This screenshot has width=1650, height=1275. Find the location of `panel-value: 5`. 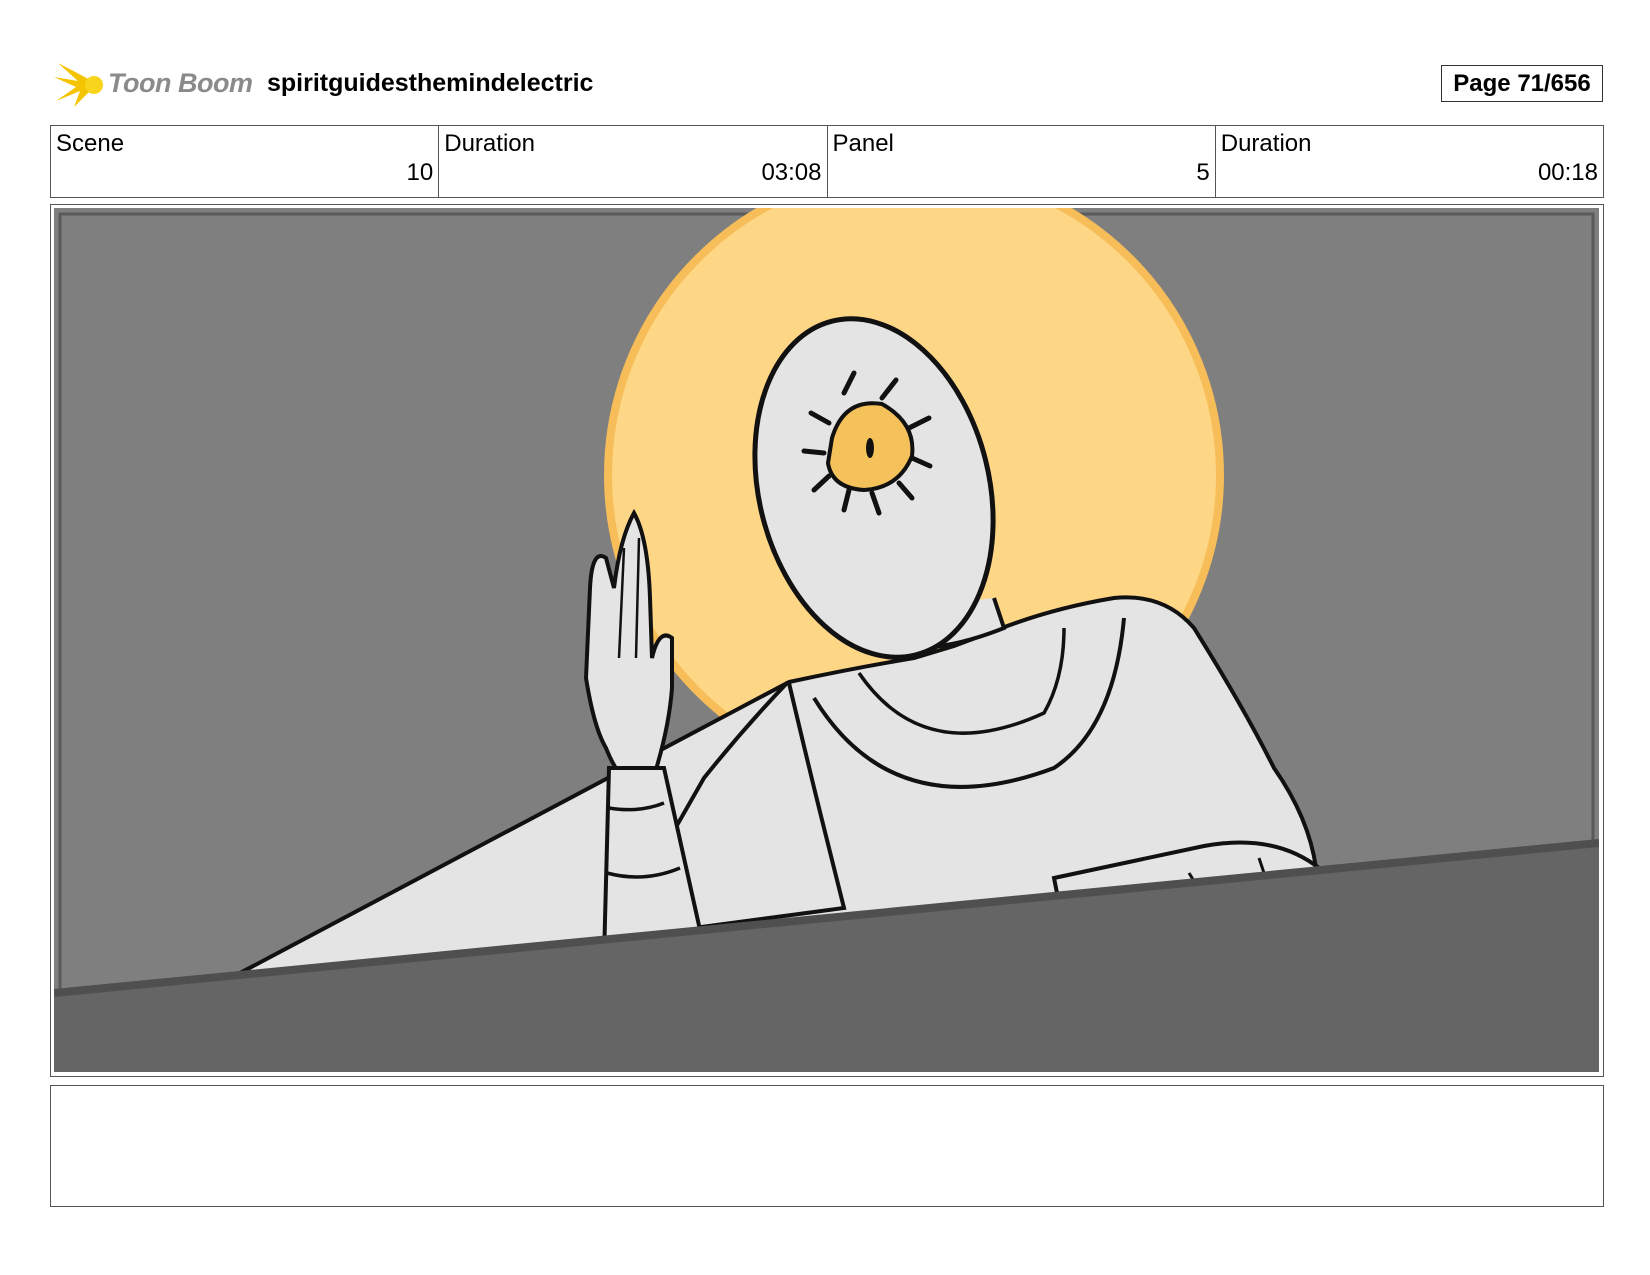

panel-value: 5 is located at coordinates (1203, 172).